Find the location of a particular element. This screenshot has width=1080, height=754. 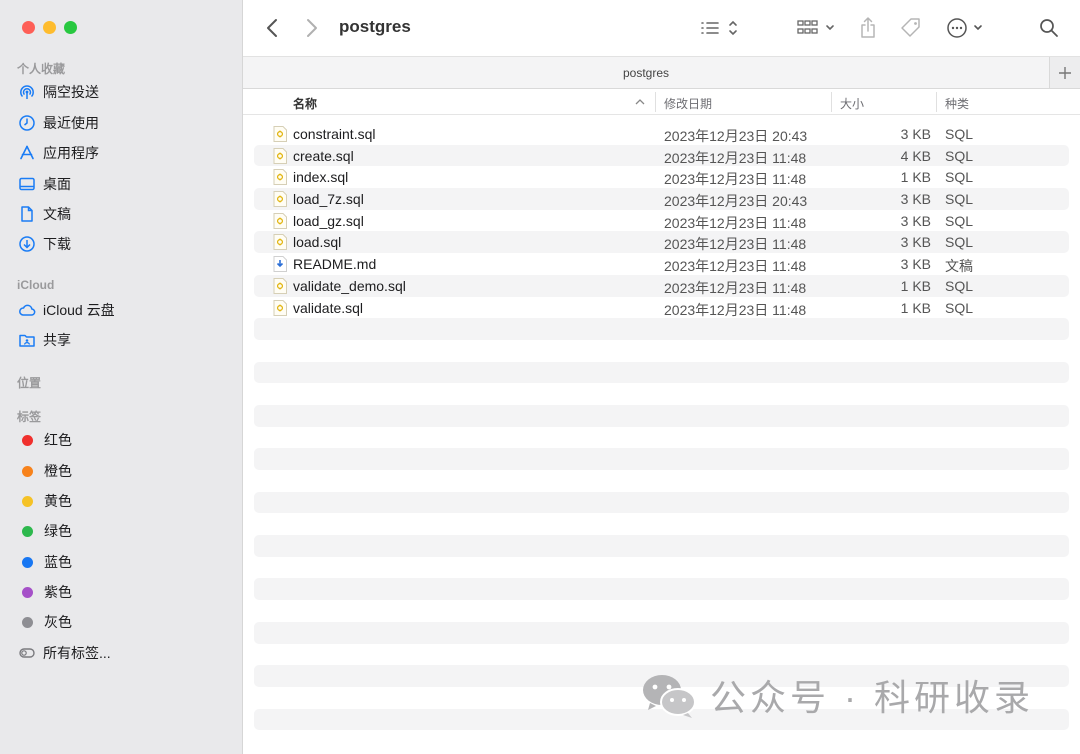

search-button is located at coordinates (1049, 28).